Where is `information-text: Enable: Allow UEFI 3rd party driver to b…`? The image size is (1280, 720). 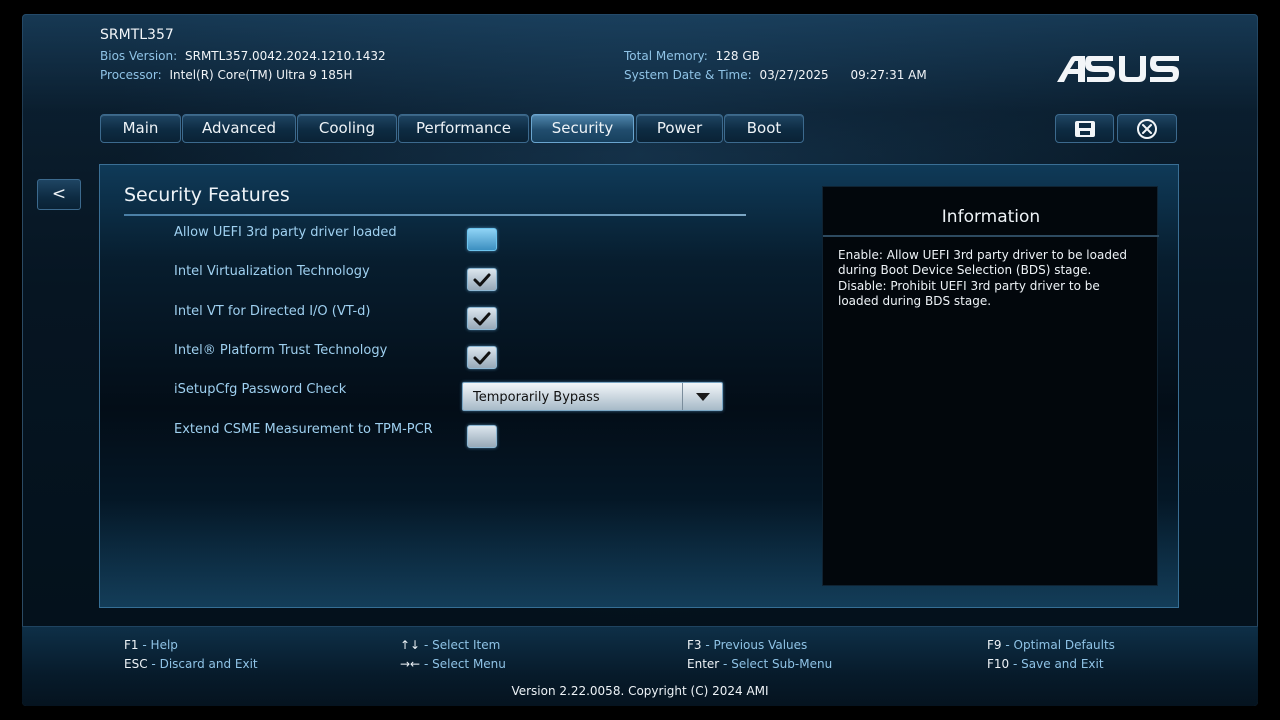 information-text: Enable: Allow UEFI 3rd party driver to b… is located at coordinates (982, 278).